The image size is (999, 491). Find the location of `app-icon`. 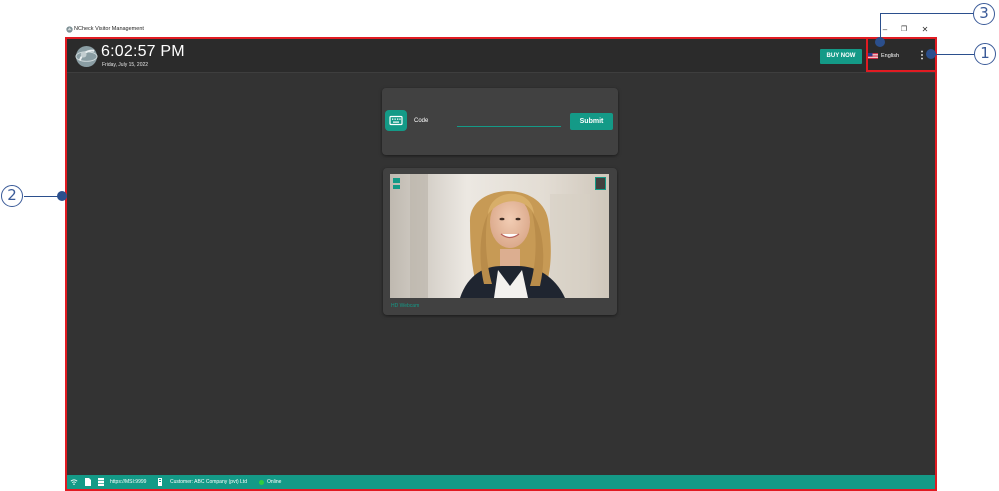

app-icon is located at coordinates (69, 29).